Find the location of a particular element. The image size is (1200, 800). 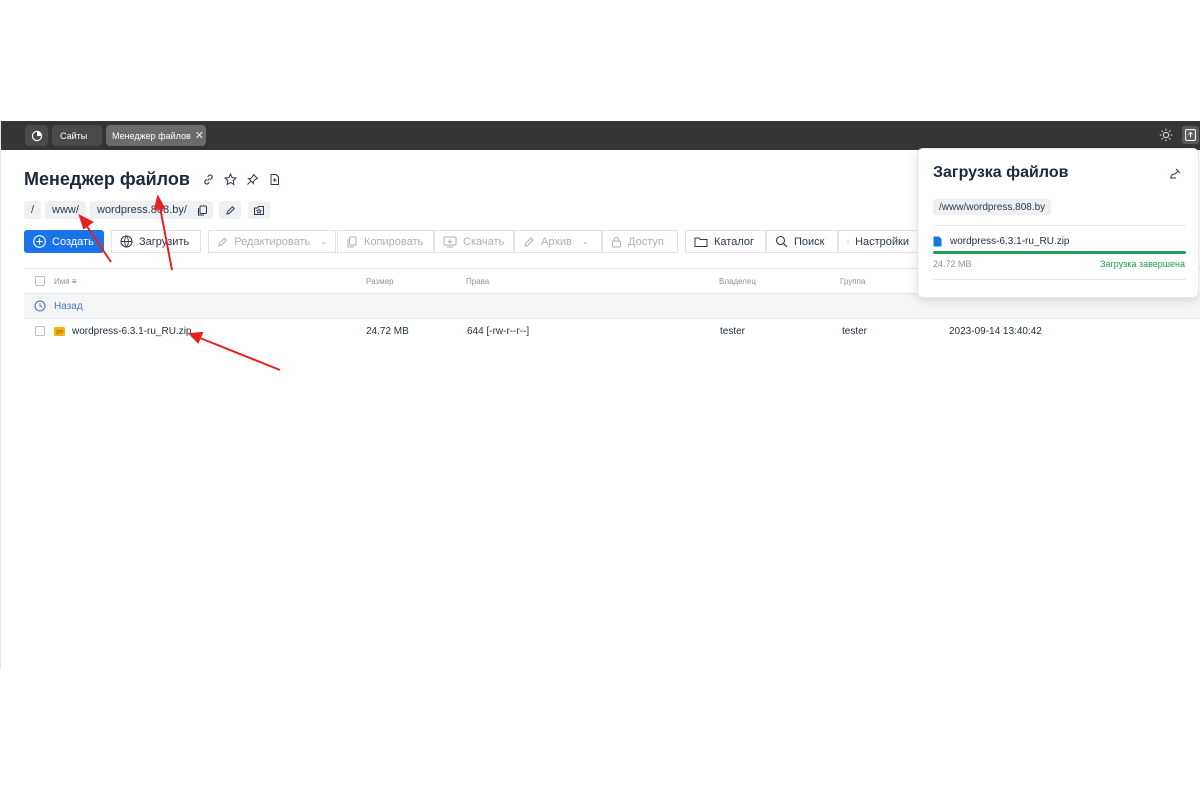

upload-file-name: wordpress-6.3.1-ru_RU.zip is located at coordinates (1010, 241).